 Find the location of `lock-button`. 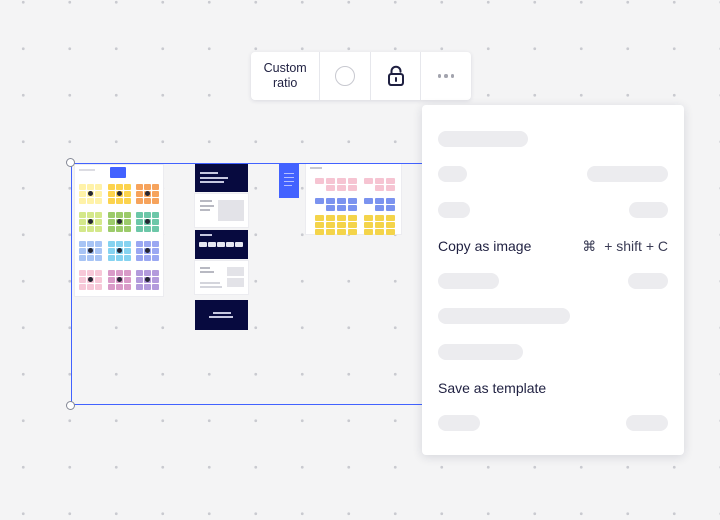

lock-button is located at coordinates (395, 76).